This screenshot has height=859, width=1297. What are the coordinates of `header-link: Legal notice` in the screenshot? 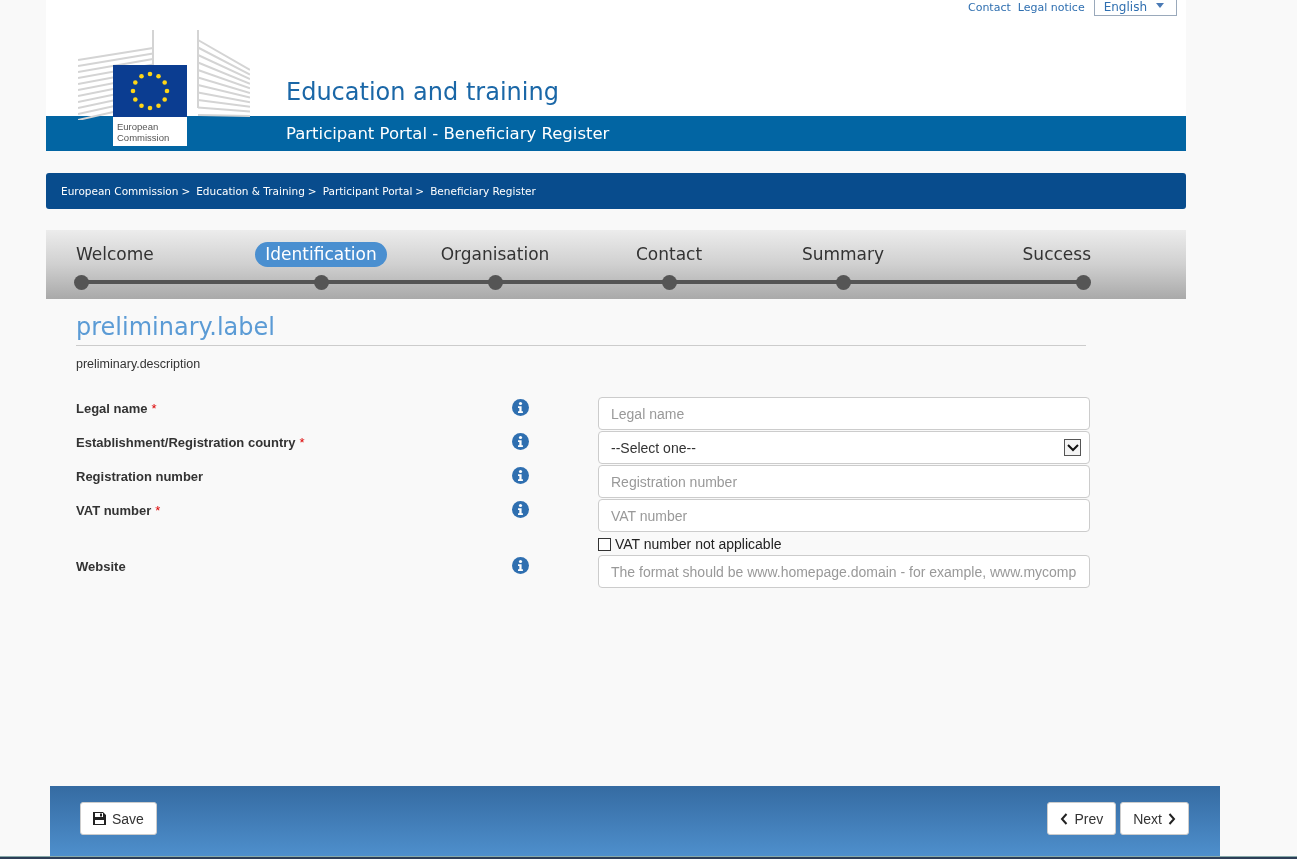 It's located at (1051, 7).